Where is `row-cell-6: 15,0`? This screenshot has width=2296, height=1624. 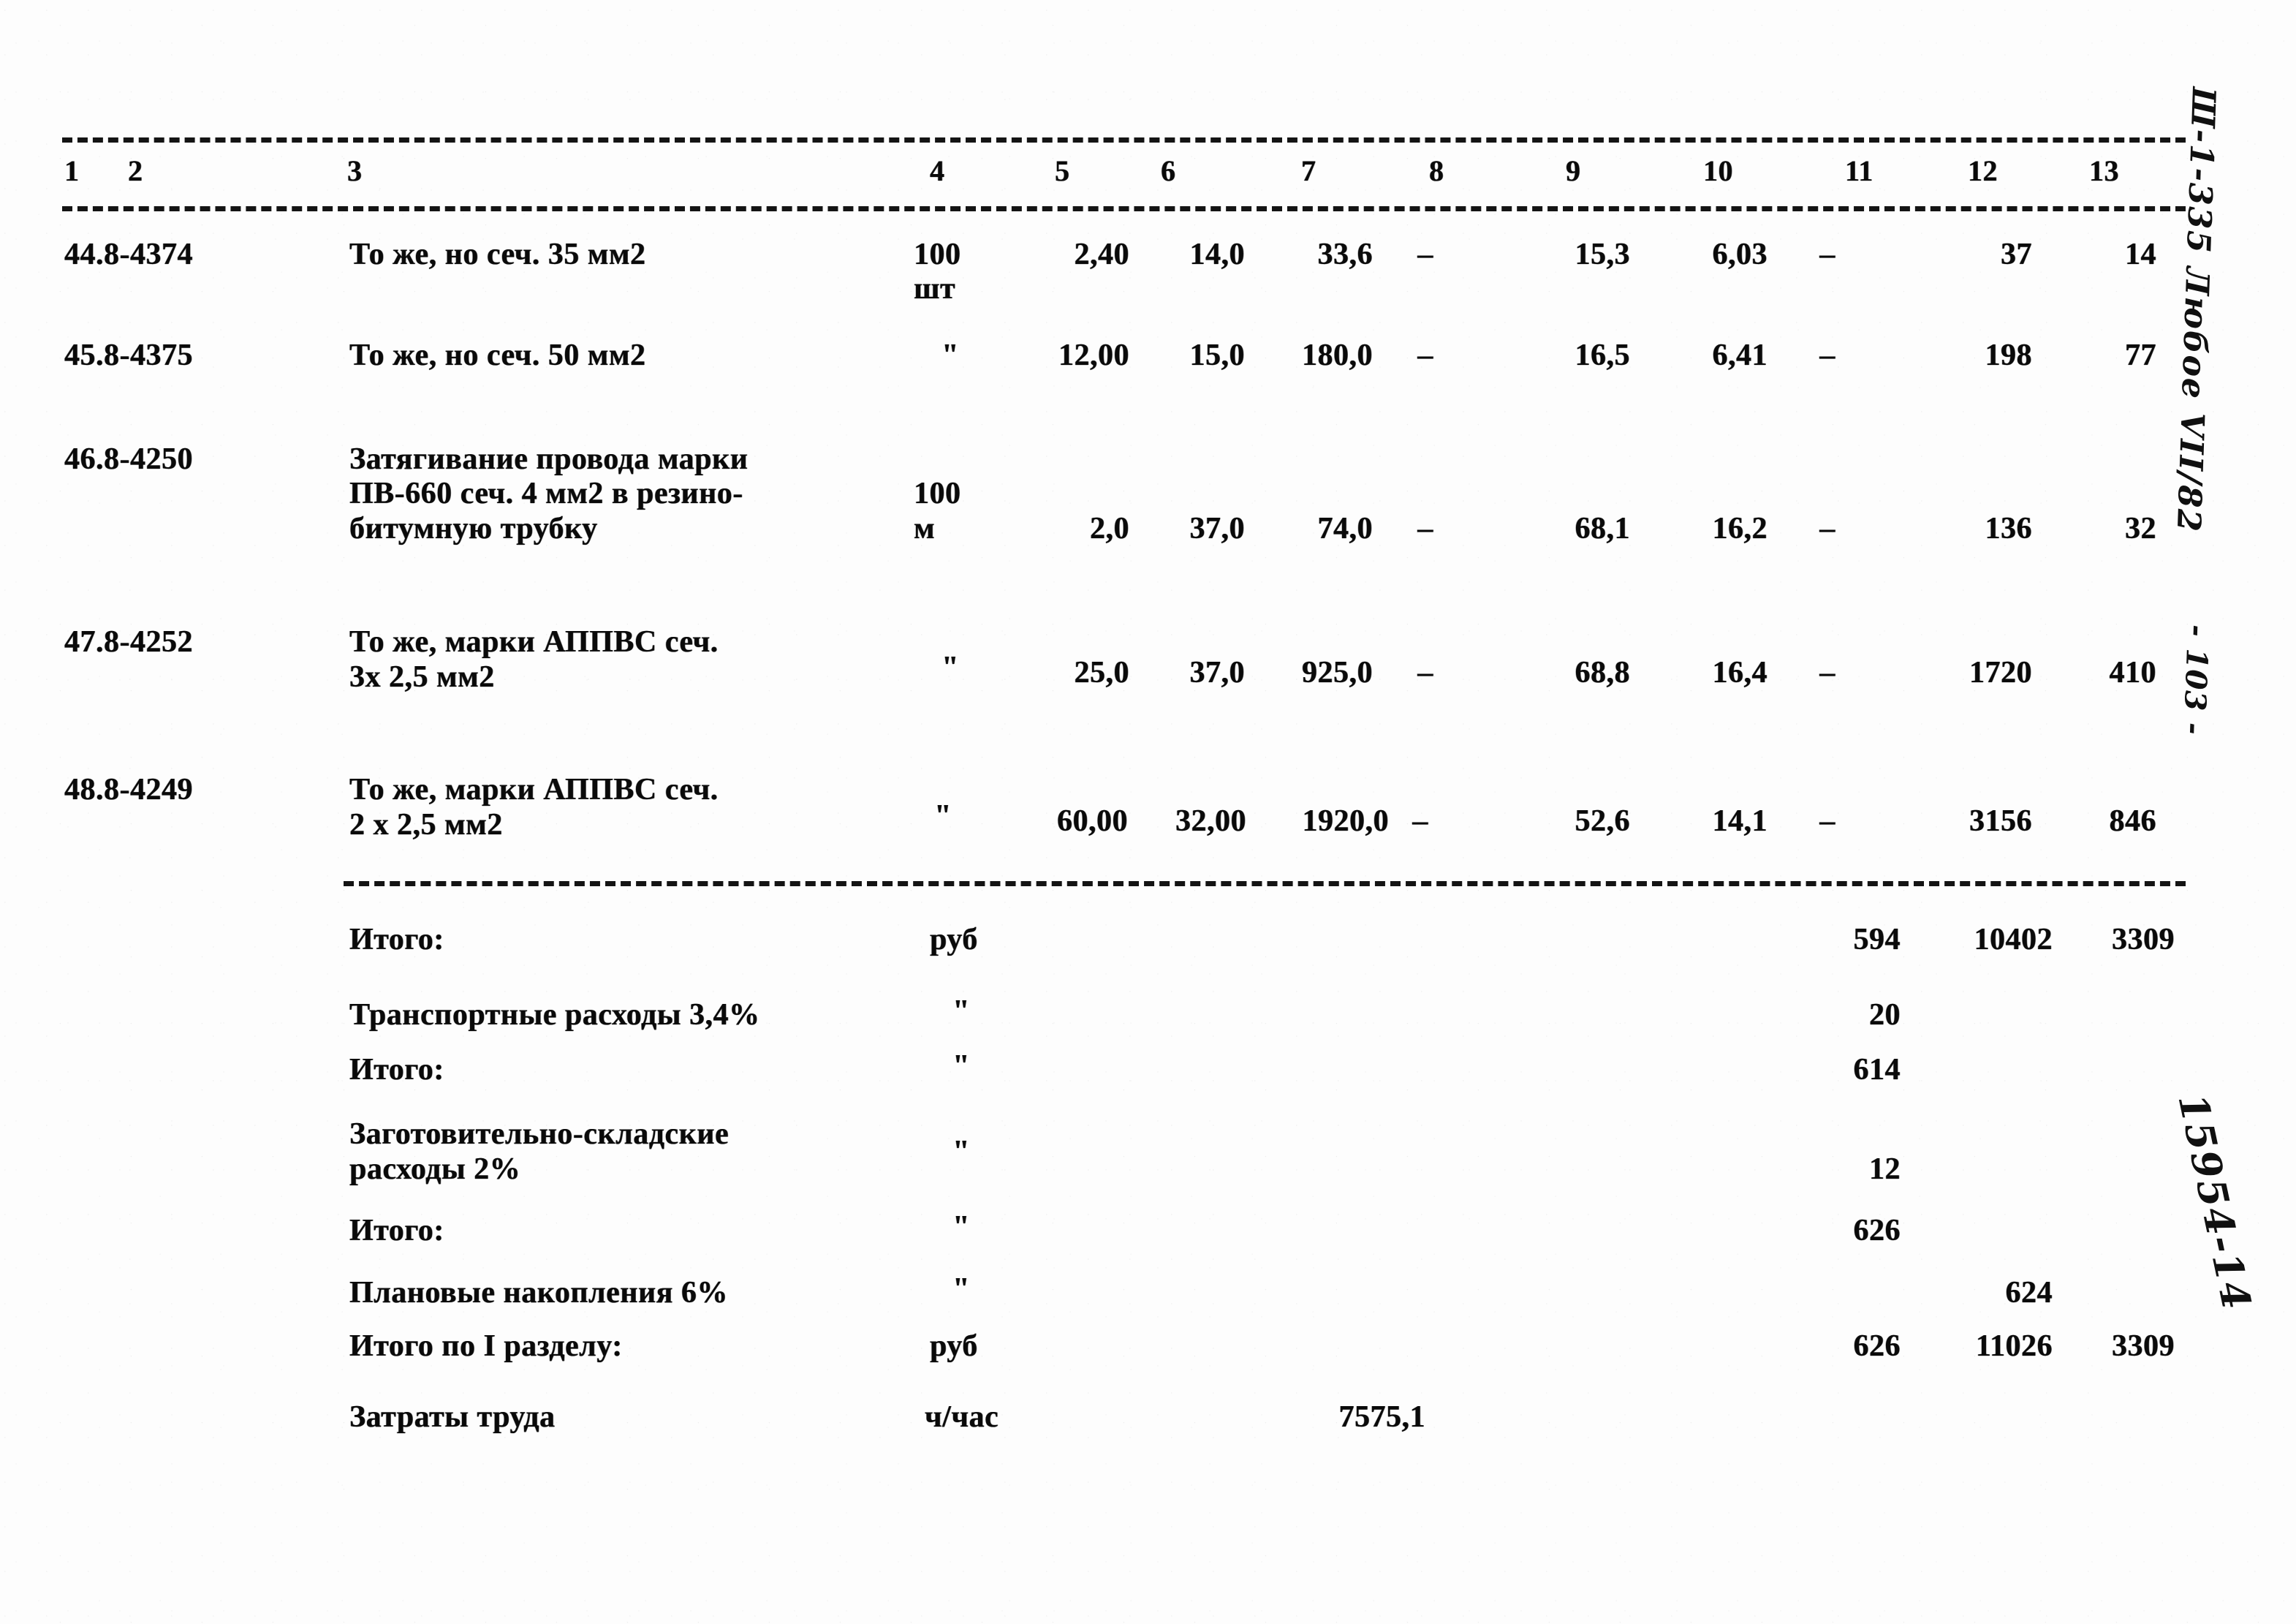 row-cell-6: 15,0 is located at coordinates (1217, 355).